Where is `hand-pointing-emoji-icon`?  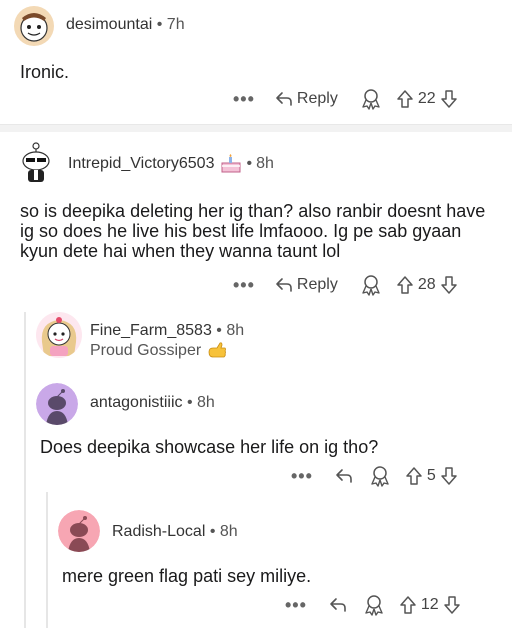 hand-pointing-emoji-icon is located at coordinates (217, 350).